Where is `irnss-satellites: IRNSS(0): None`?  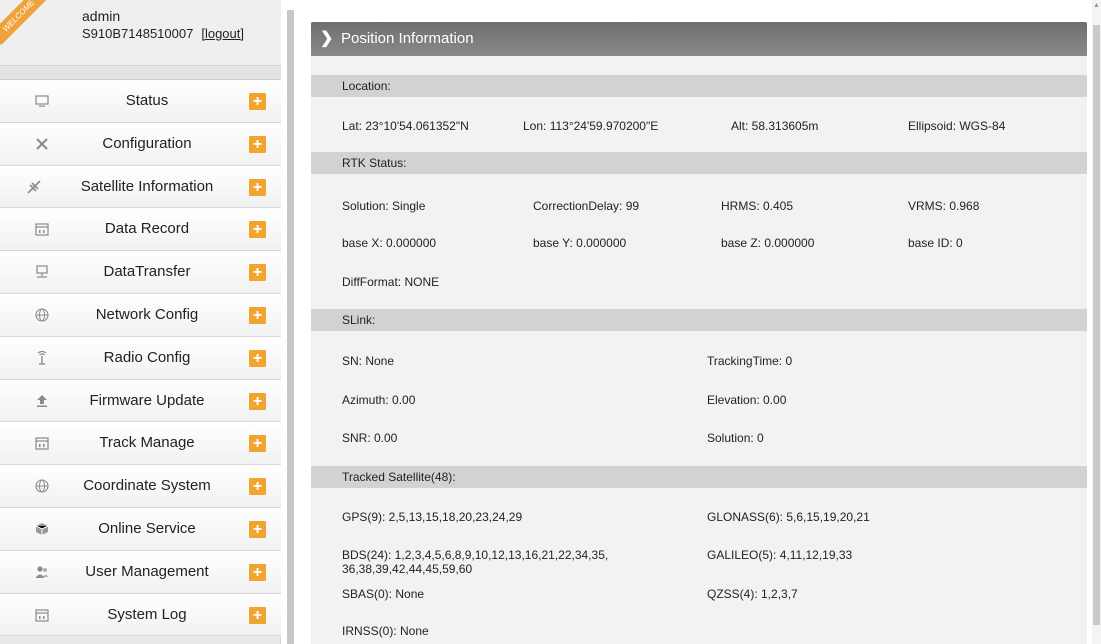
irnss-satellites: IRNSS(0): None is located at coordinates (385, 631).